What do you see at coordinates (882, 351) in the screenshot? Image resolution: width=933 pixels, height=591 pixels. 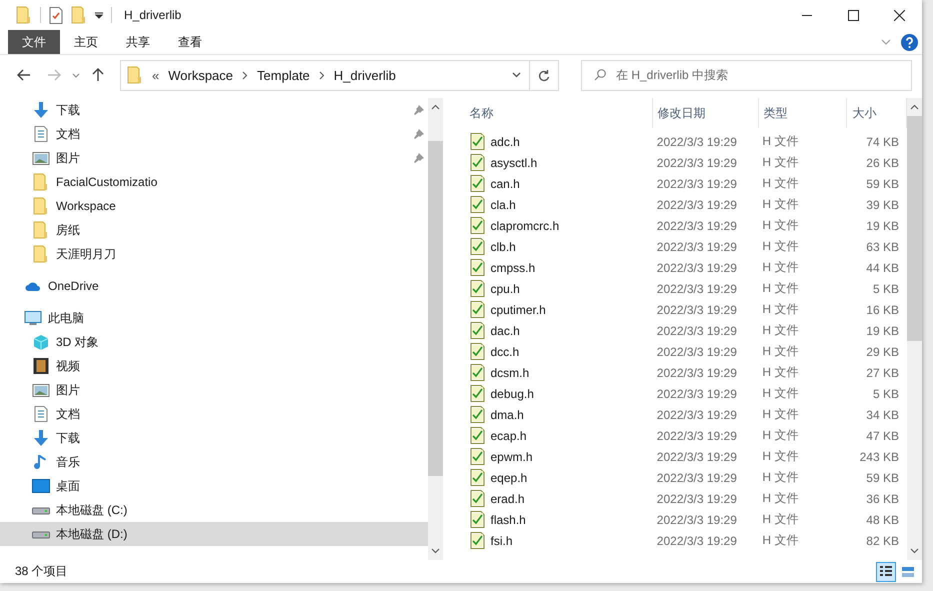 I see `file-size: 29 KB` at bounding box center [882, 351].